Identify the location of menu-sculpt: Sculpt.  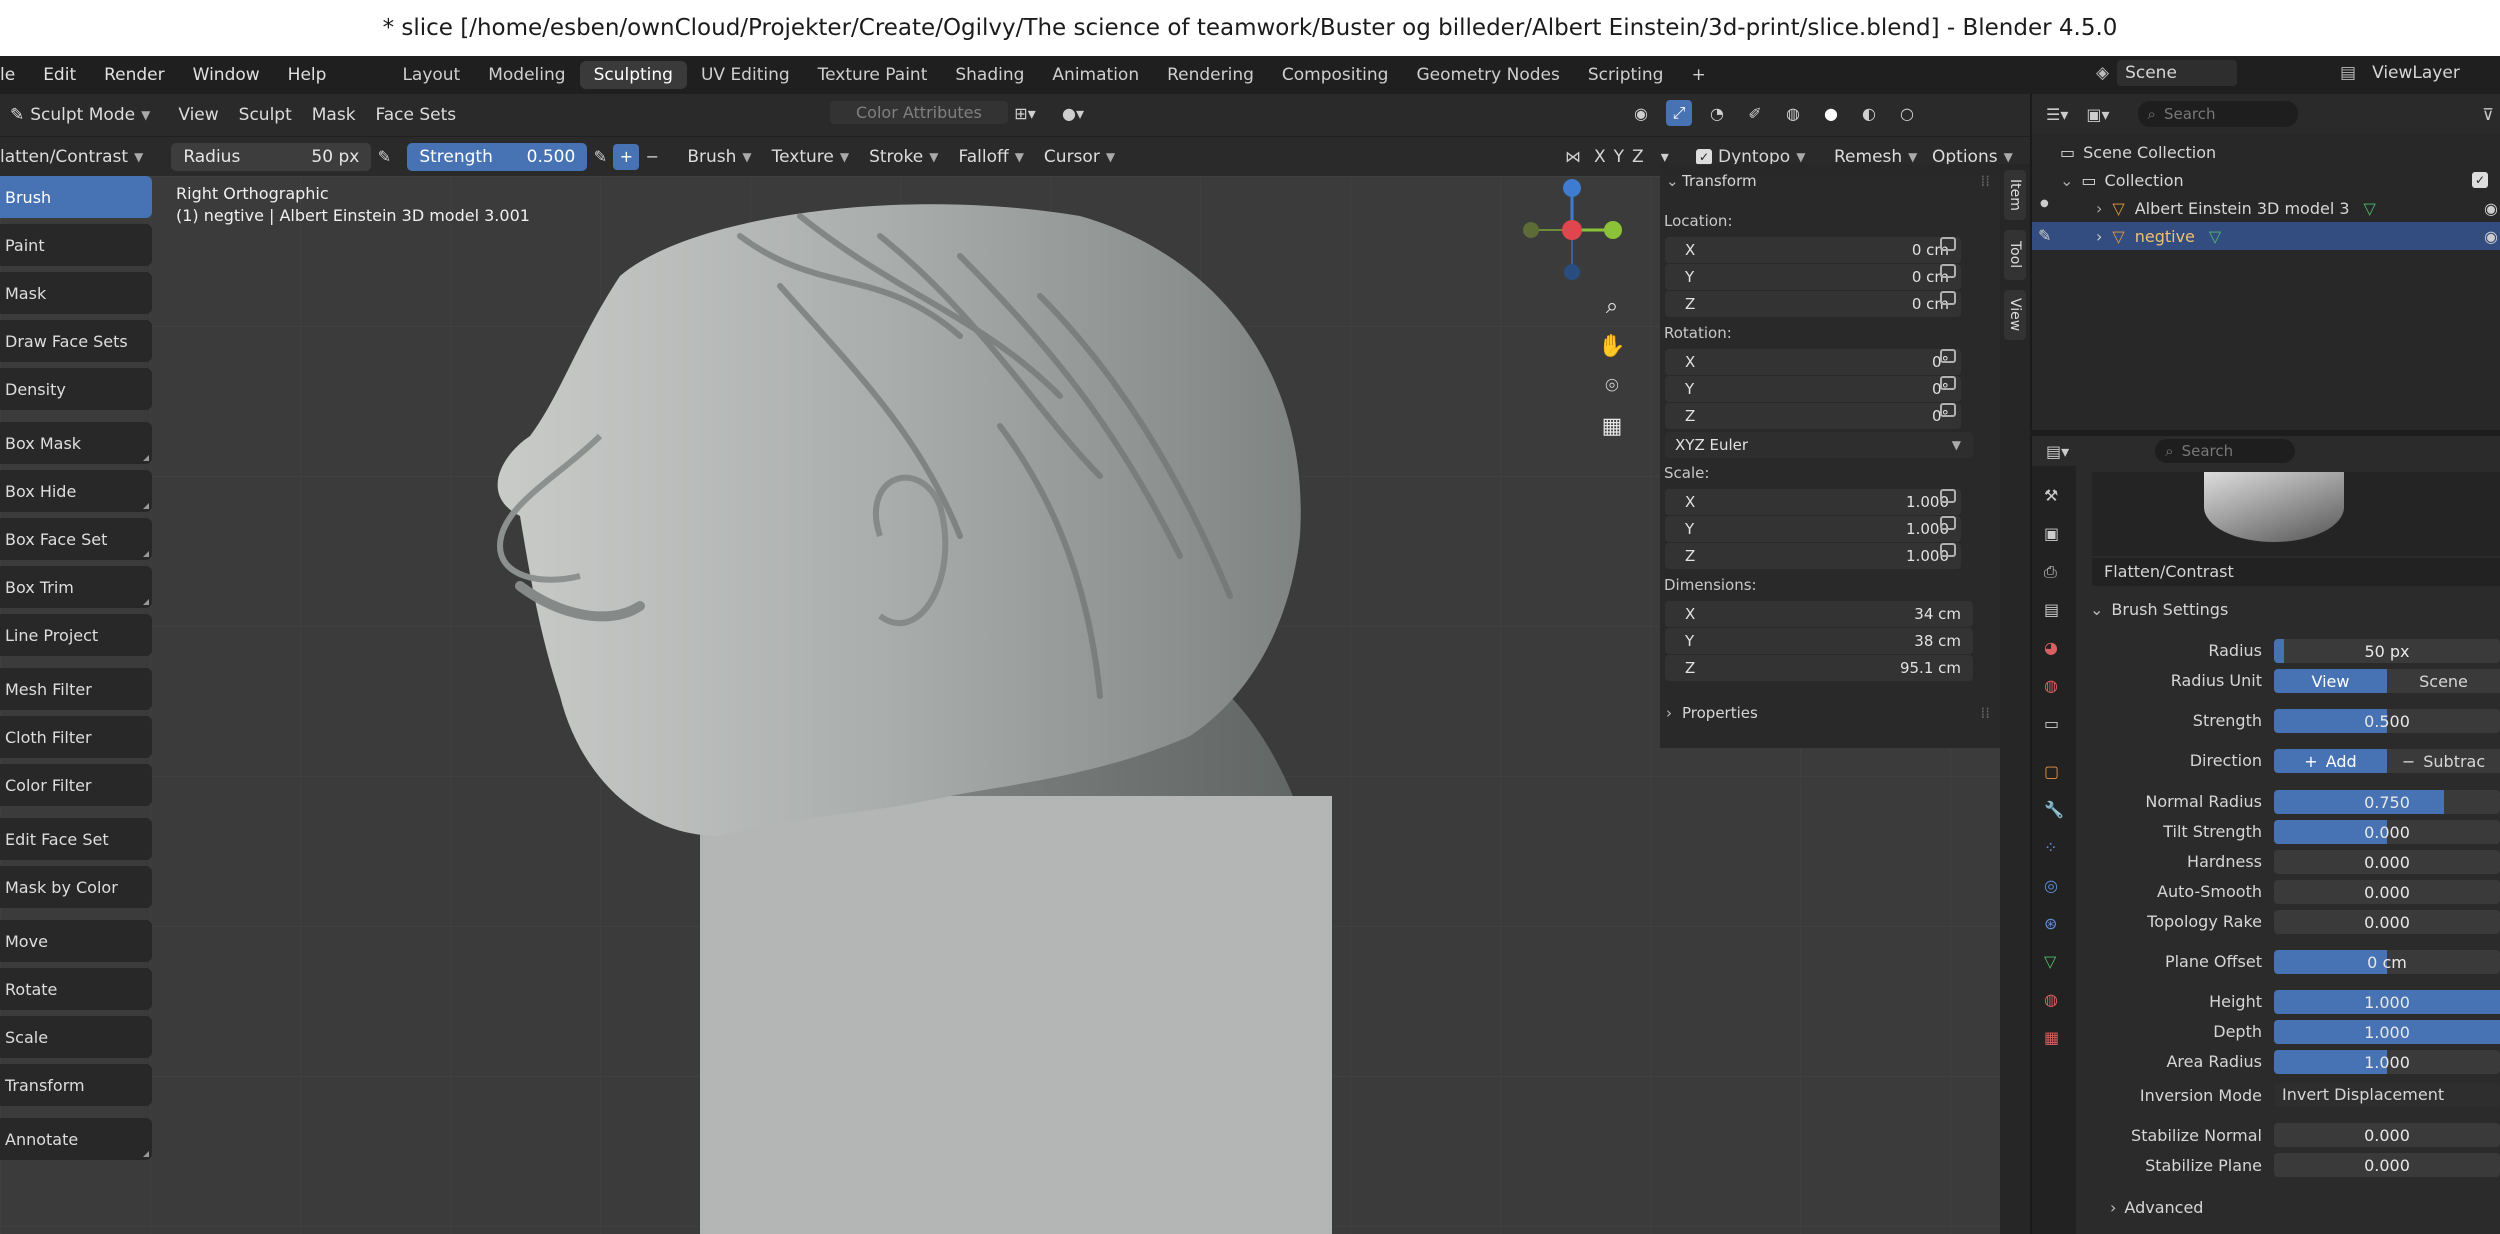
(265, 115).